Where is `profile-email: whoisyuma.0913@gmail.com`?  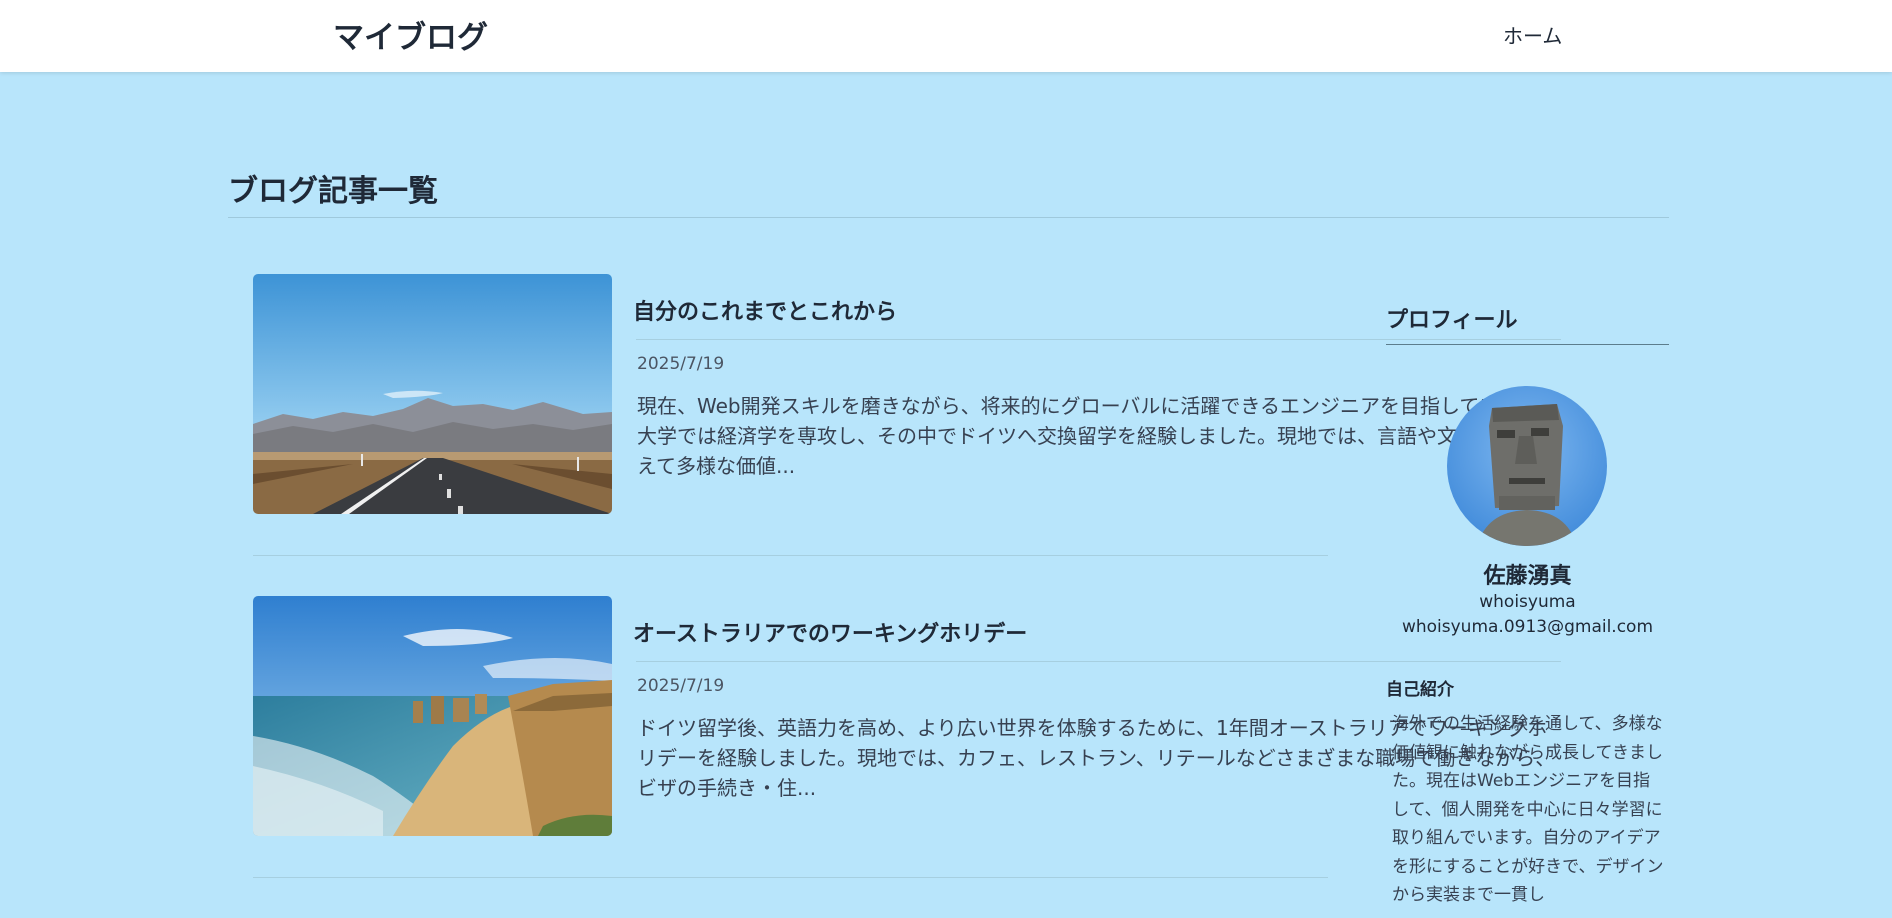 profile-email: whoisyuma.0913@gmail.com is located at coordinates (1527, 627).